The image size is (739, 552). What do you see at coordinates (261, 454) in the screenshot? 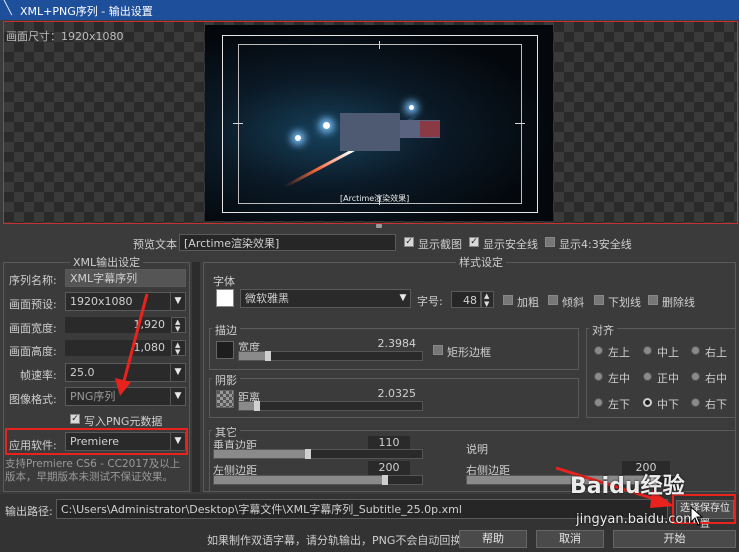
I see `v-margin-fill` at bounding box center [261, 454].